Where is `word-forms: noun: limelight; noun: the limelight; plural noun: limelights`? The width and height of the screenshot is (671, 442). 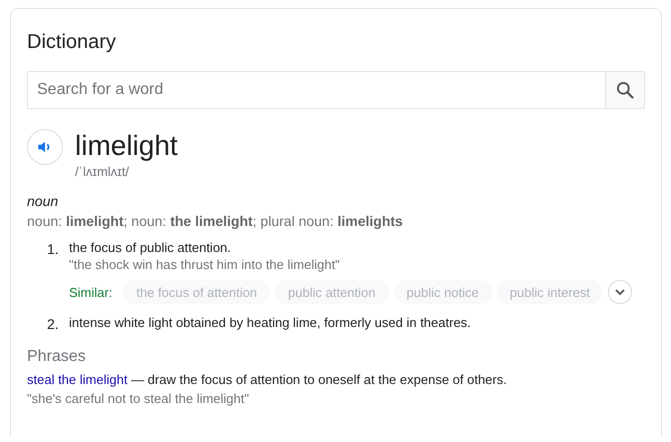
word-forms: noun: limelight; noun: the limelight; plural noun: limelights is located at coordinates (215, 221).